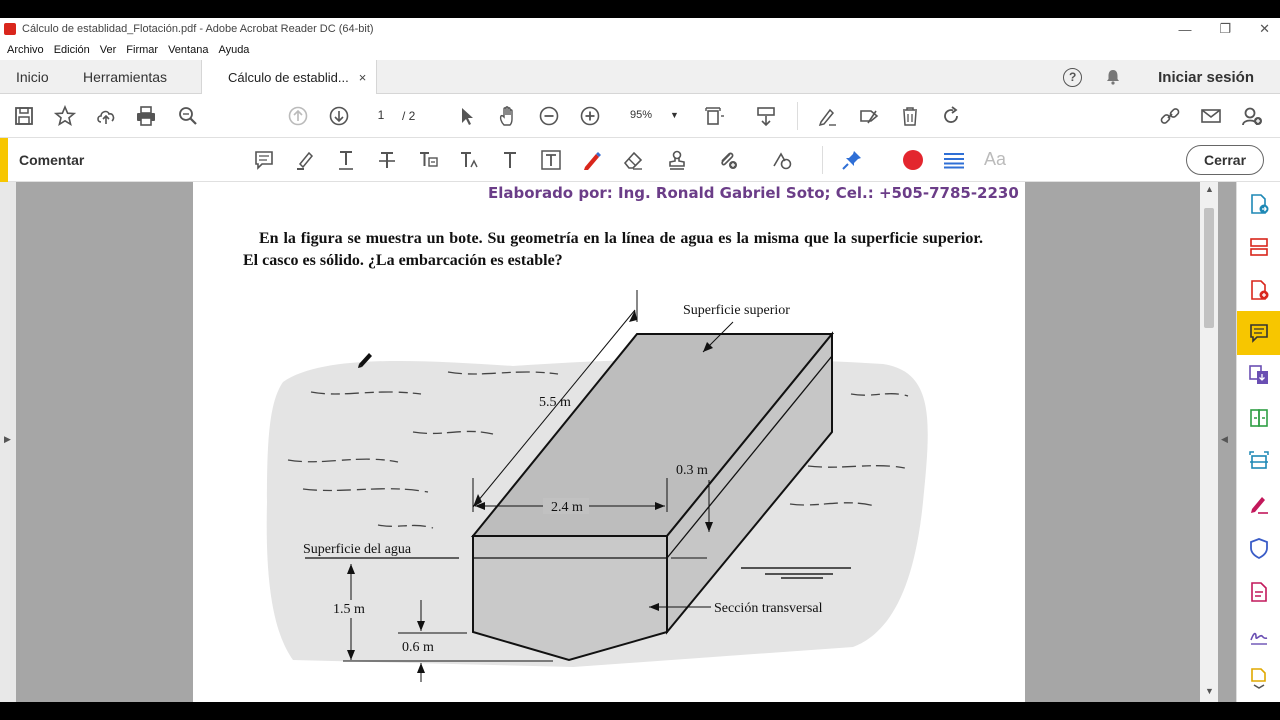 The image size is (1280, 720). Describe the element at coordinates (52, 160) in the screenshot. I see `comment-label: Comentar` at that location.